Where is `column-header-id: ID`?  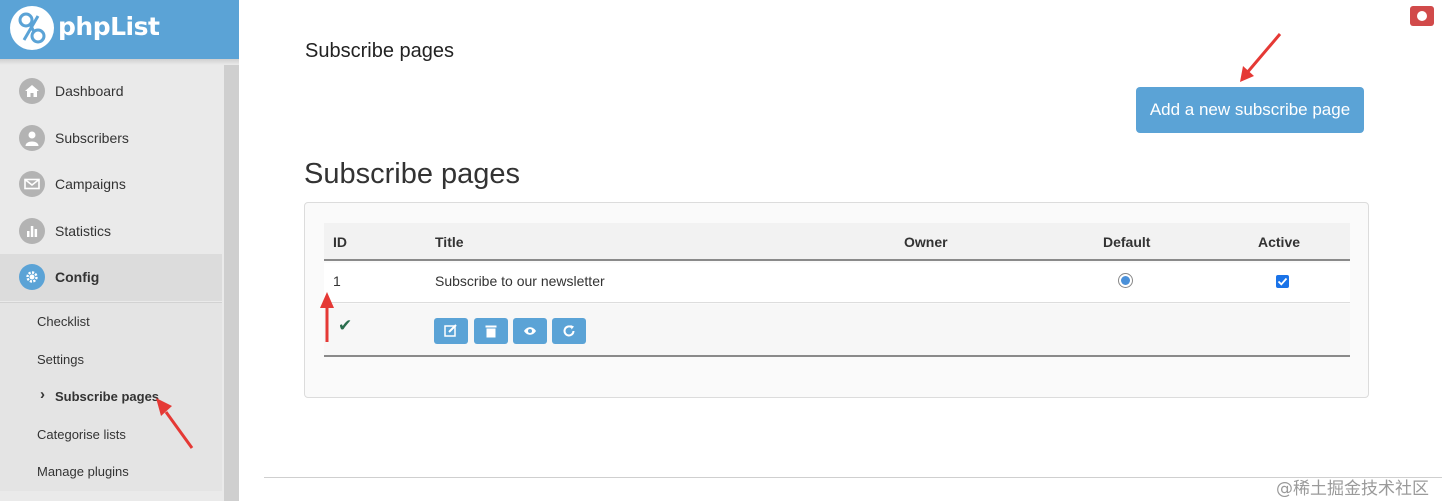 column-header-id: ID is located at coordinates (340, 242).